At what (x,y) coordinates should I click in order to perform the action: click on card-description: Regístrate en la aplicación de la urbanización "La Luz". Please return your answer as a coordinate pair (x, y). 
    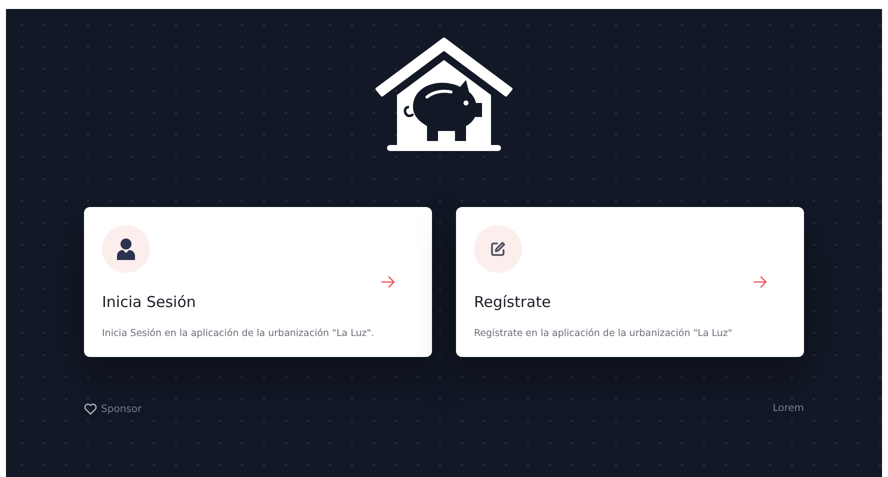
    Looking at the image, I should click on (604, 333).